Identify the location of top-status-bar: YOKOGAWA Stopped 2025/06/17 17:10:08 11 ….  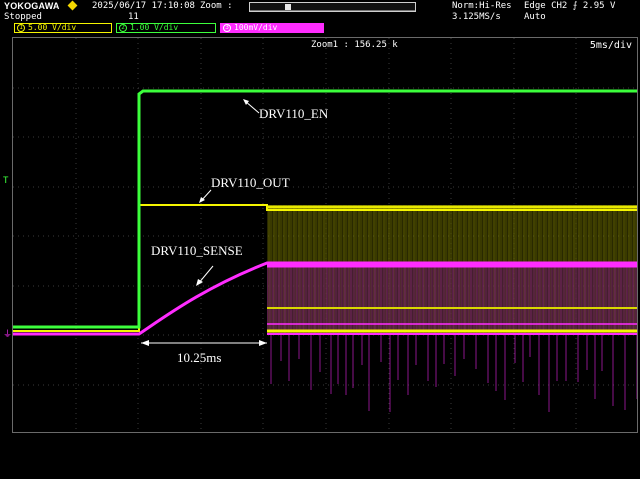
(320, 11).